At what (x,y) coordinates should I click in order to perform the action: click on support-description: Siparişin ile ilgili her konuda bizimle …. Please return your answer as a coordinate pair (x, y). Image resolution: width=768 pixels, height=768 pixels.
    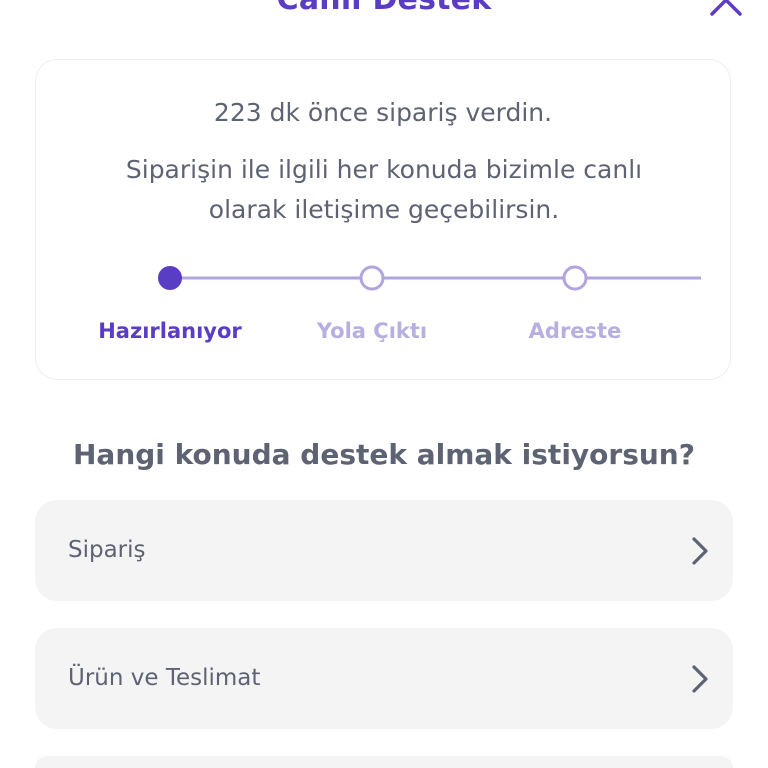
    Looking at the image, I should click on (384, 189).